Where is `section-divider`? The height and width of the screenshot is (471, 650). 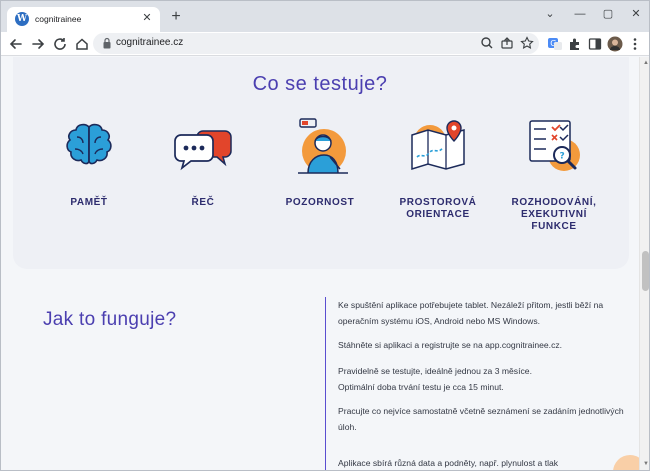
section-divider is located at coordinates (325, 383).